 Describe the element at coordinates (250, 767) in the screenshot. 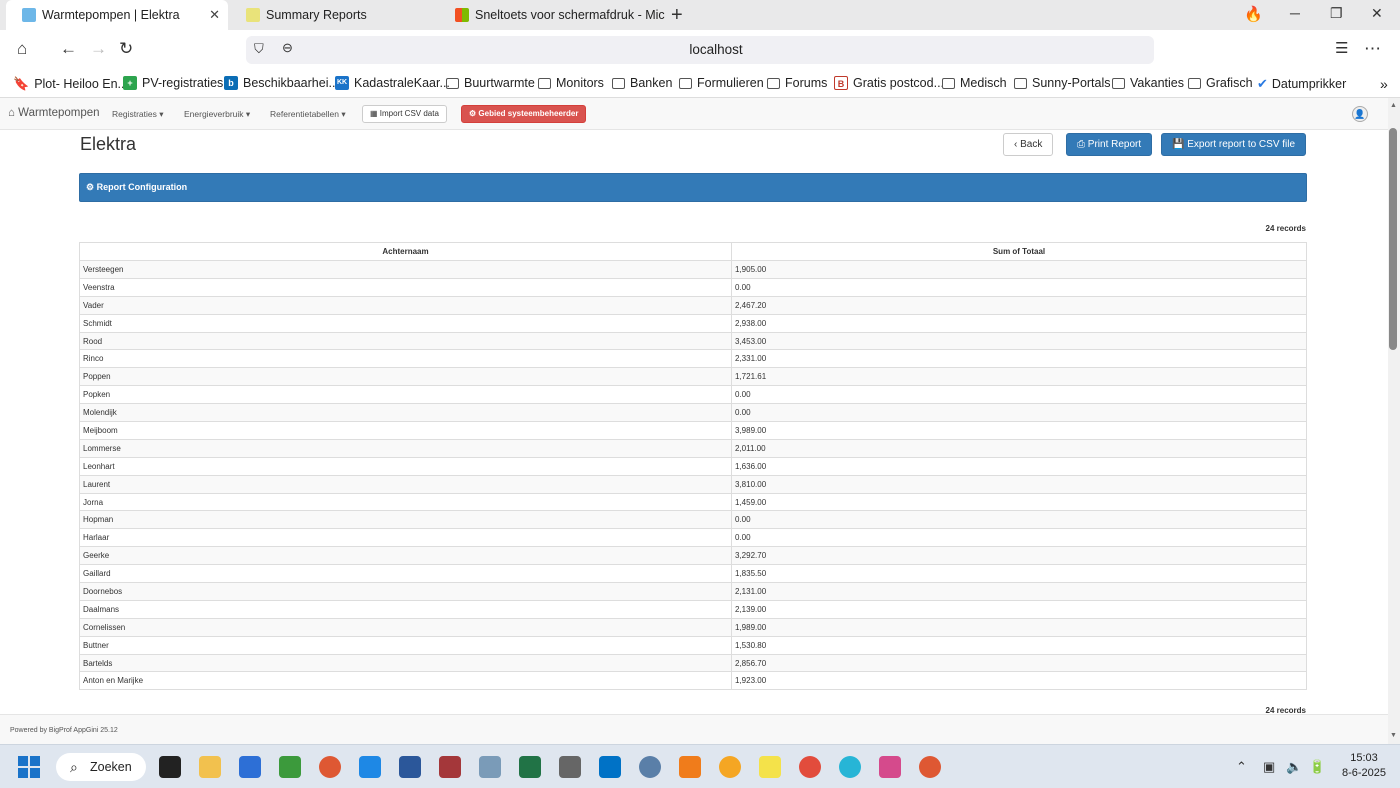

I see `paint-icon` at that location.